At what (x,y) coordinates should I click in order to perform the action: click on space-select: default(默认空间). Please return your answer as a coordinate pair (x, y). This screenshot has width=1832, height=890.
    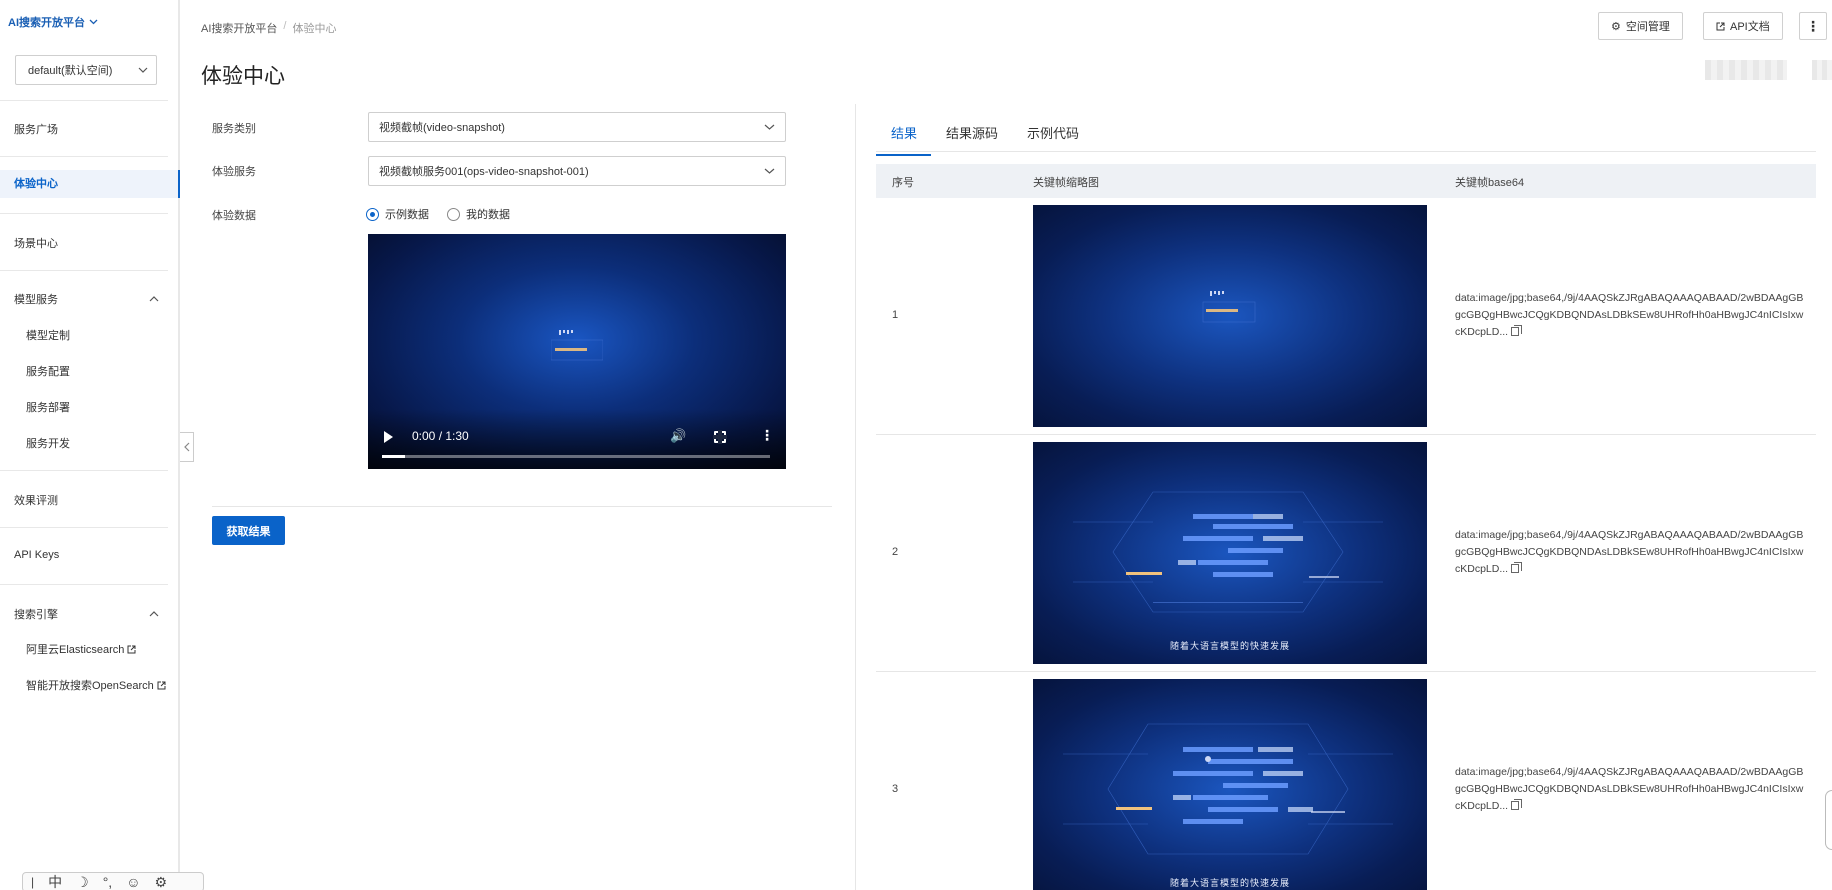
    Looking at the image, I should click on (86, 70).